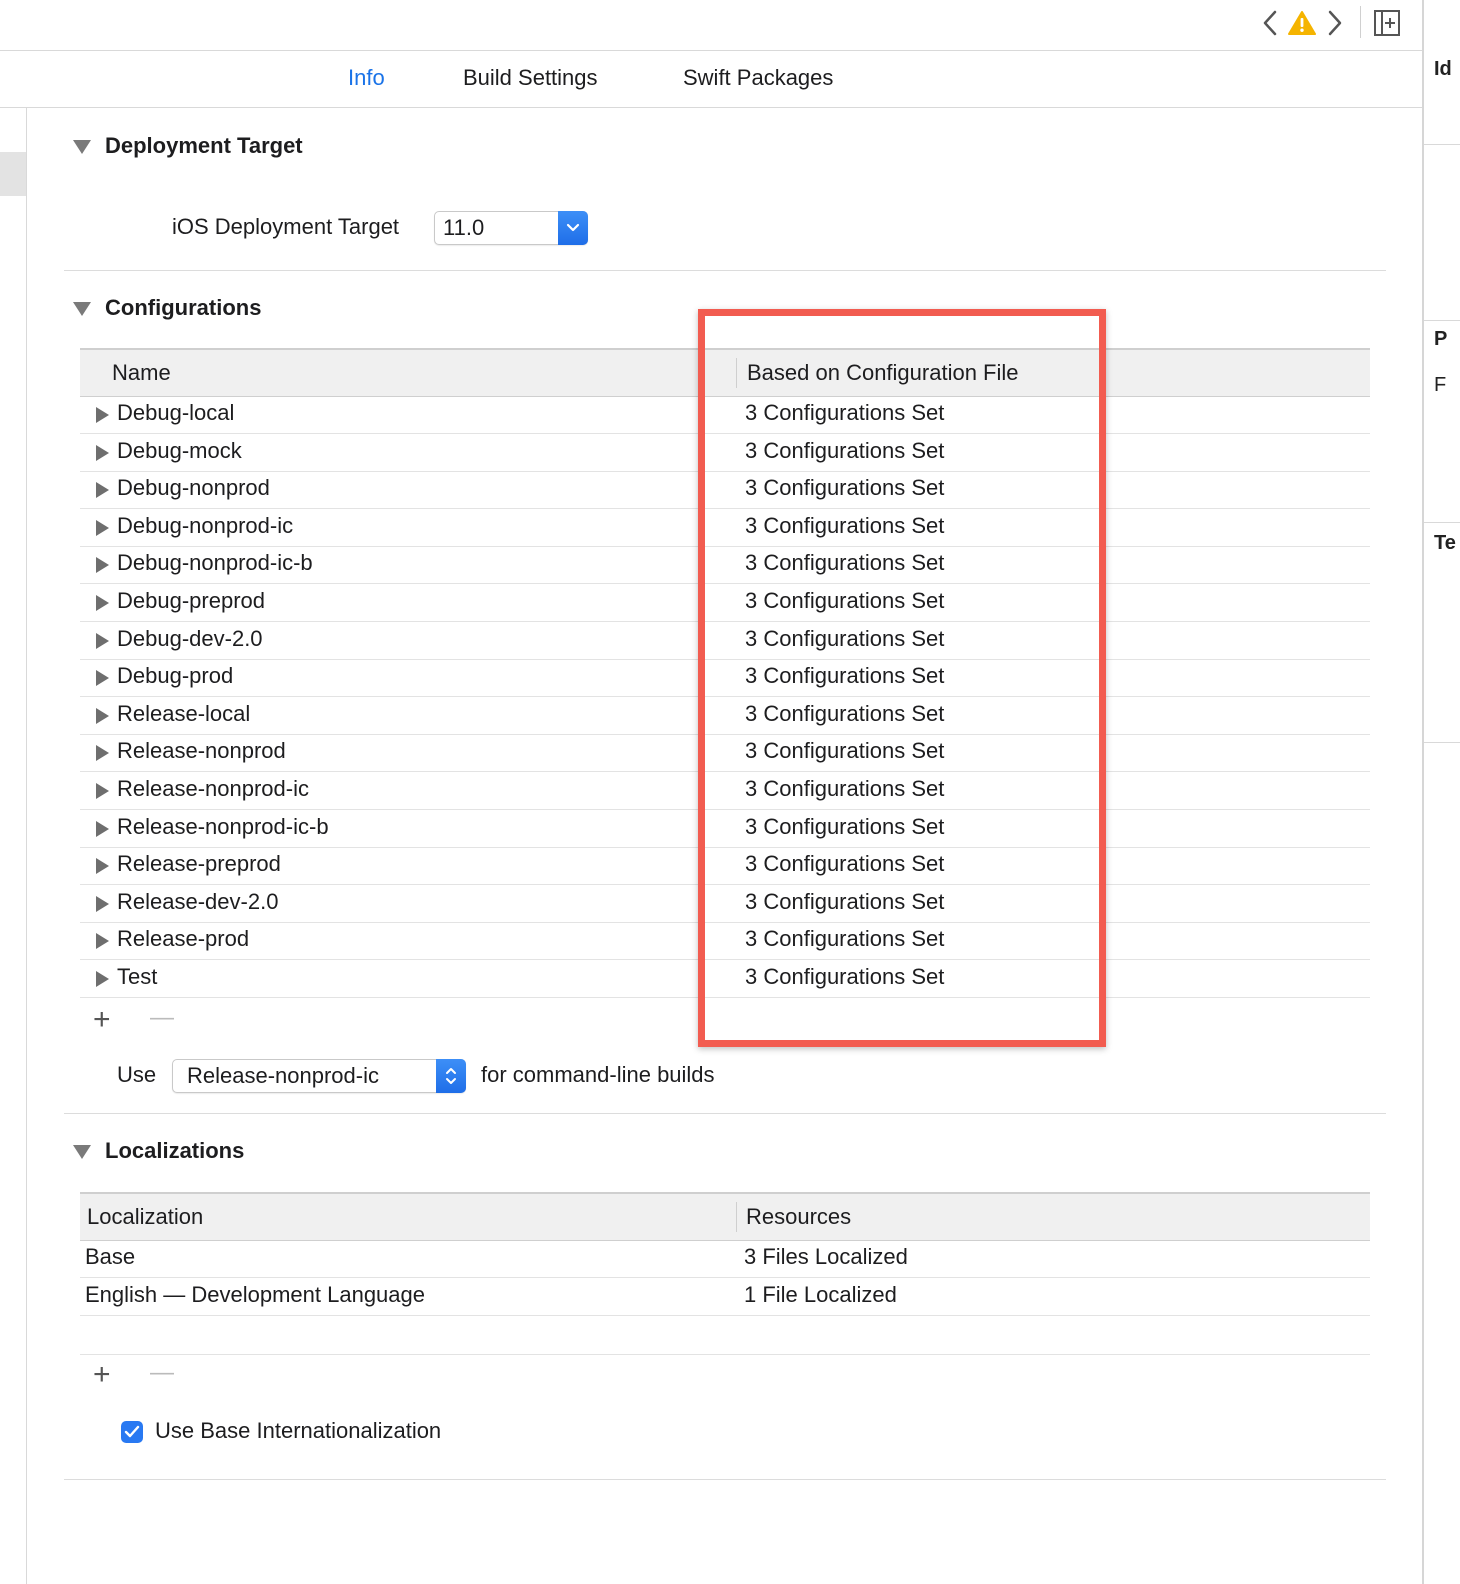 This screenshot has height=1584, width=1460. I want to click on configuration-name: Debug-dev-2.0, so click(190, 638).